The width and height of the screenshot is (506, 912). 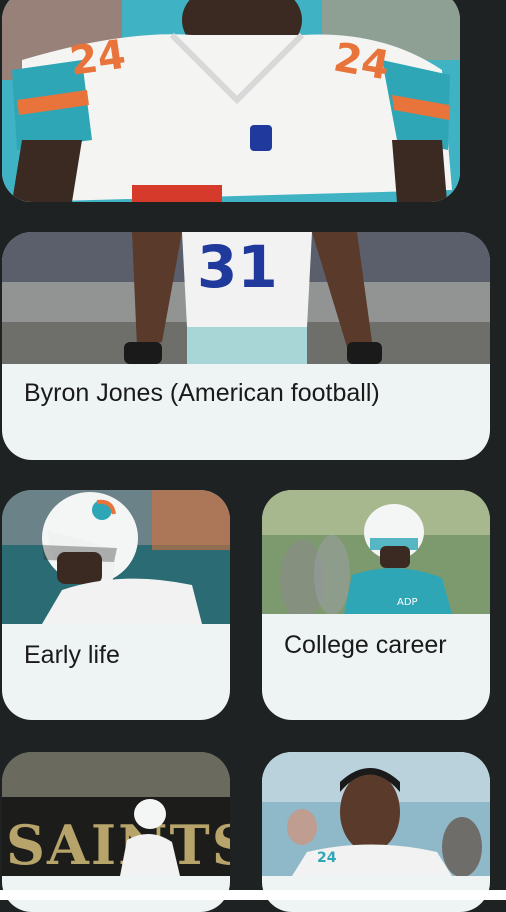 What do you see at coordinates (118, 844) in the screenshot?
I see `svg-text: SAINTS` at bounding box center [118, 844].